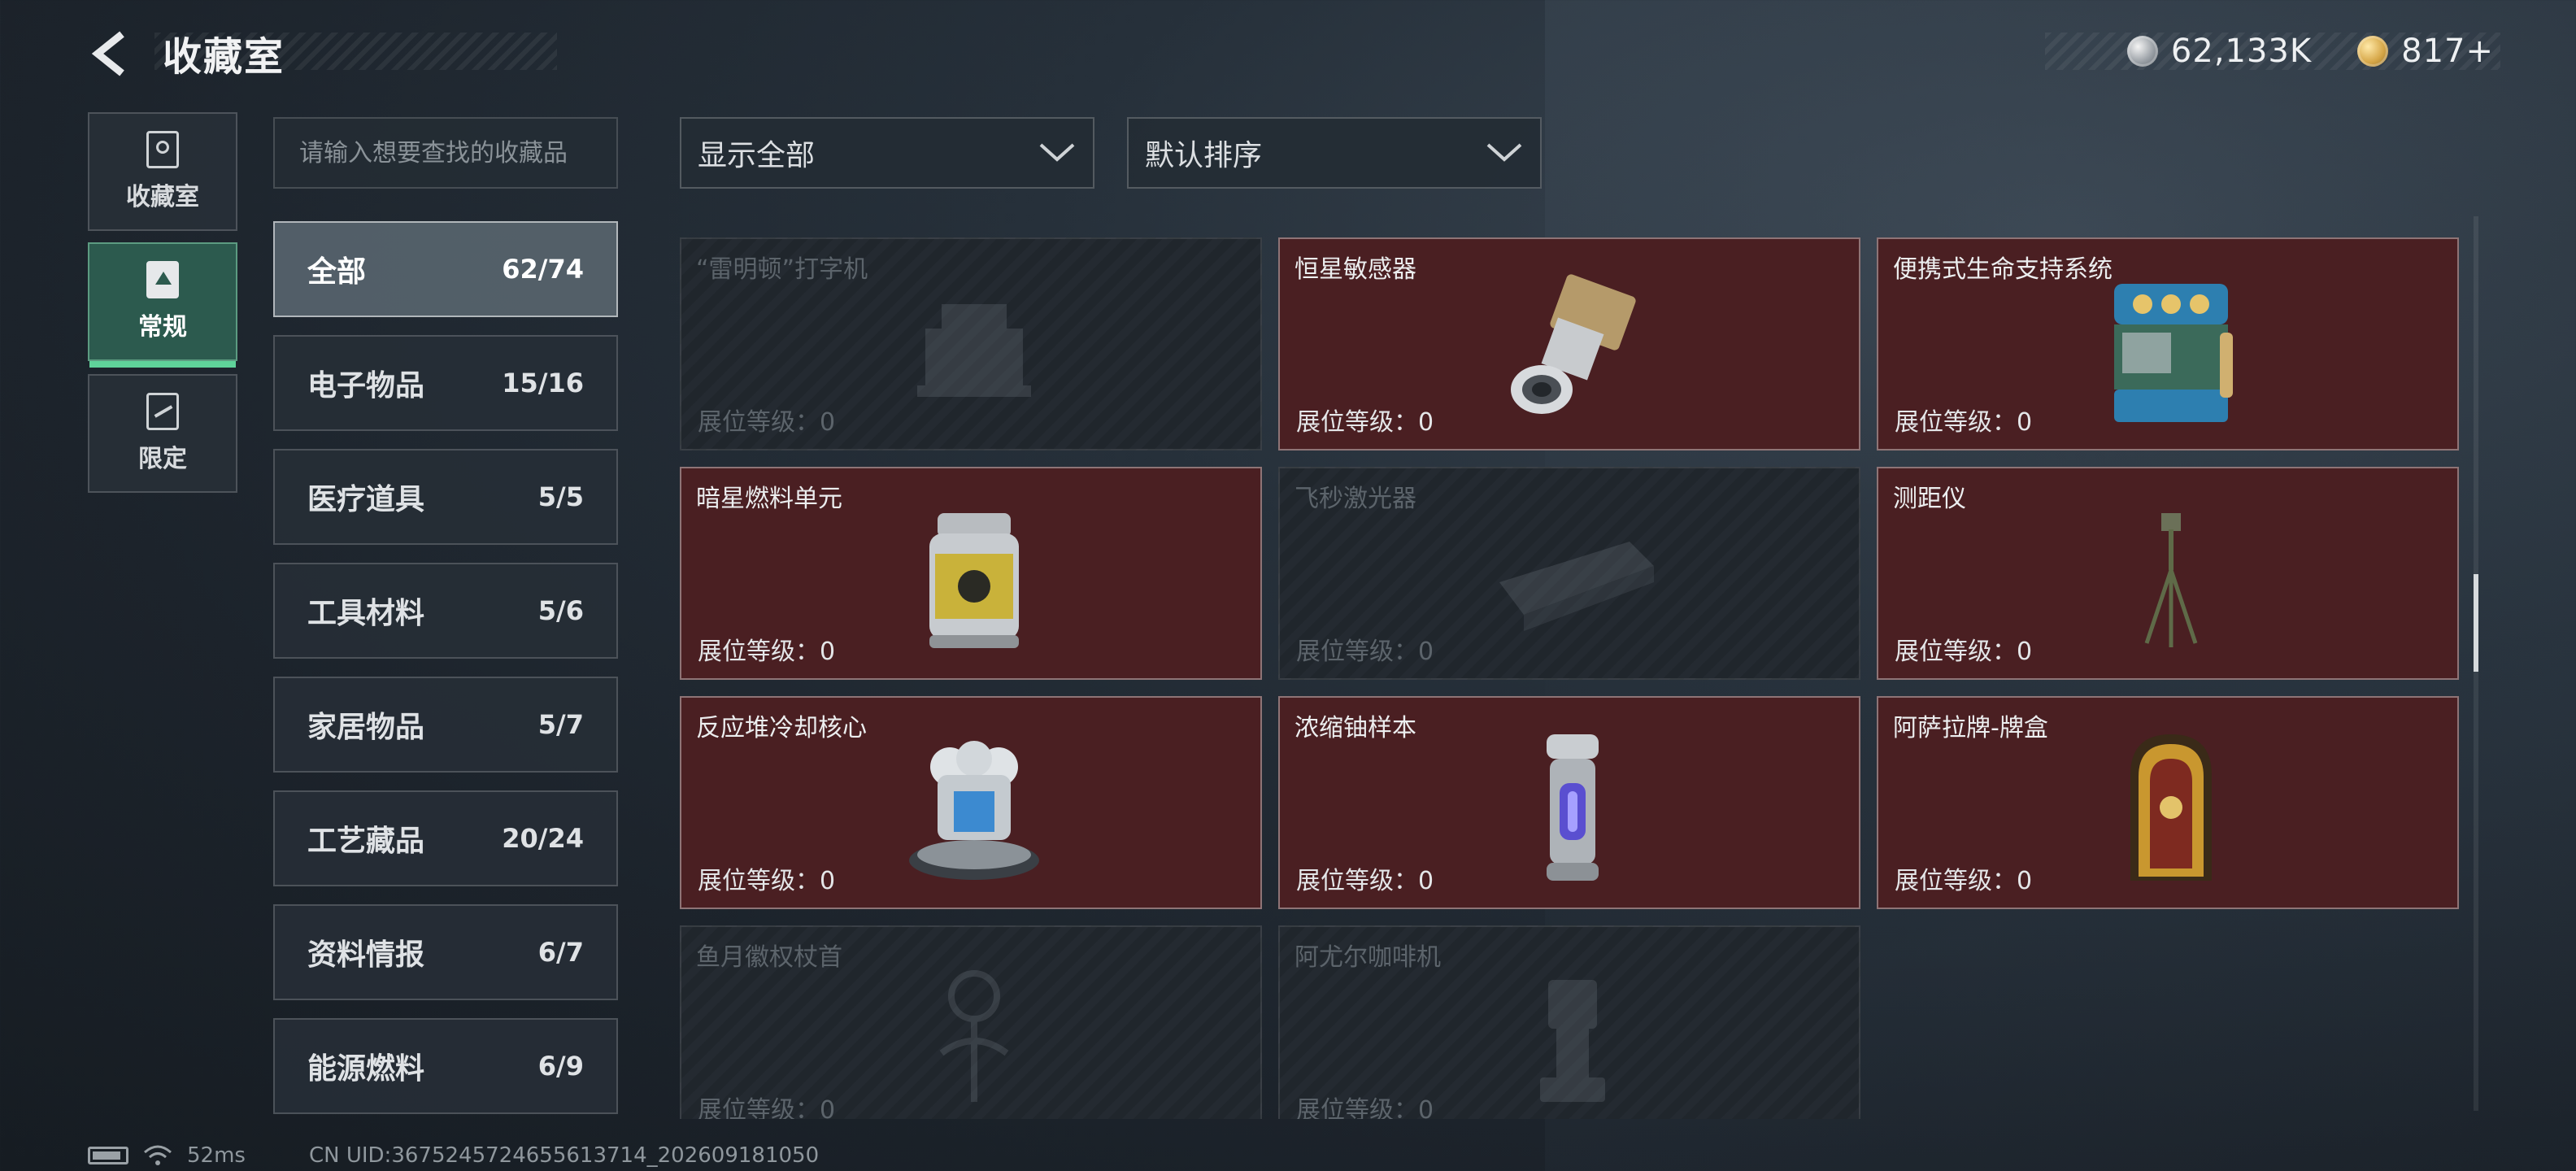 Image resolution: width=2576 pixels, height=1171 pixels. I want to click on back-button, so click(113, 54).